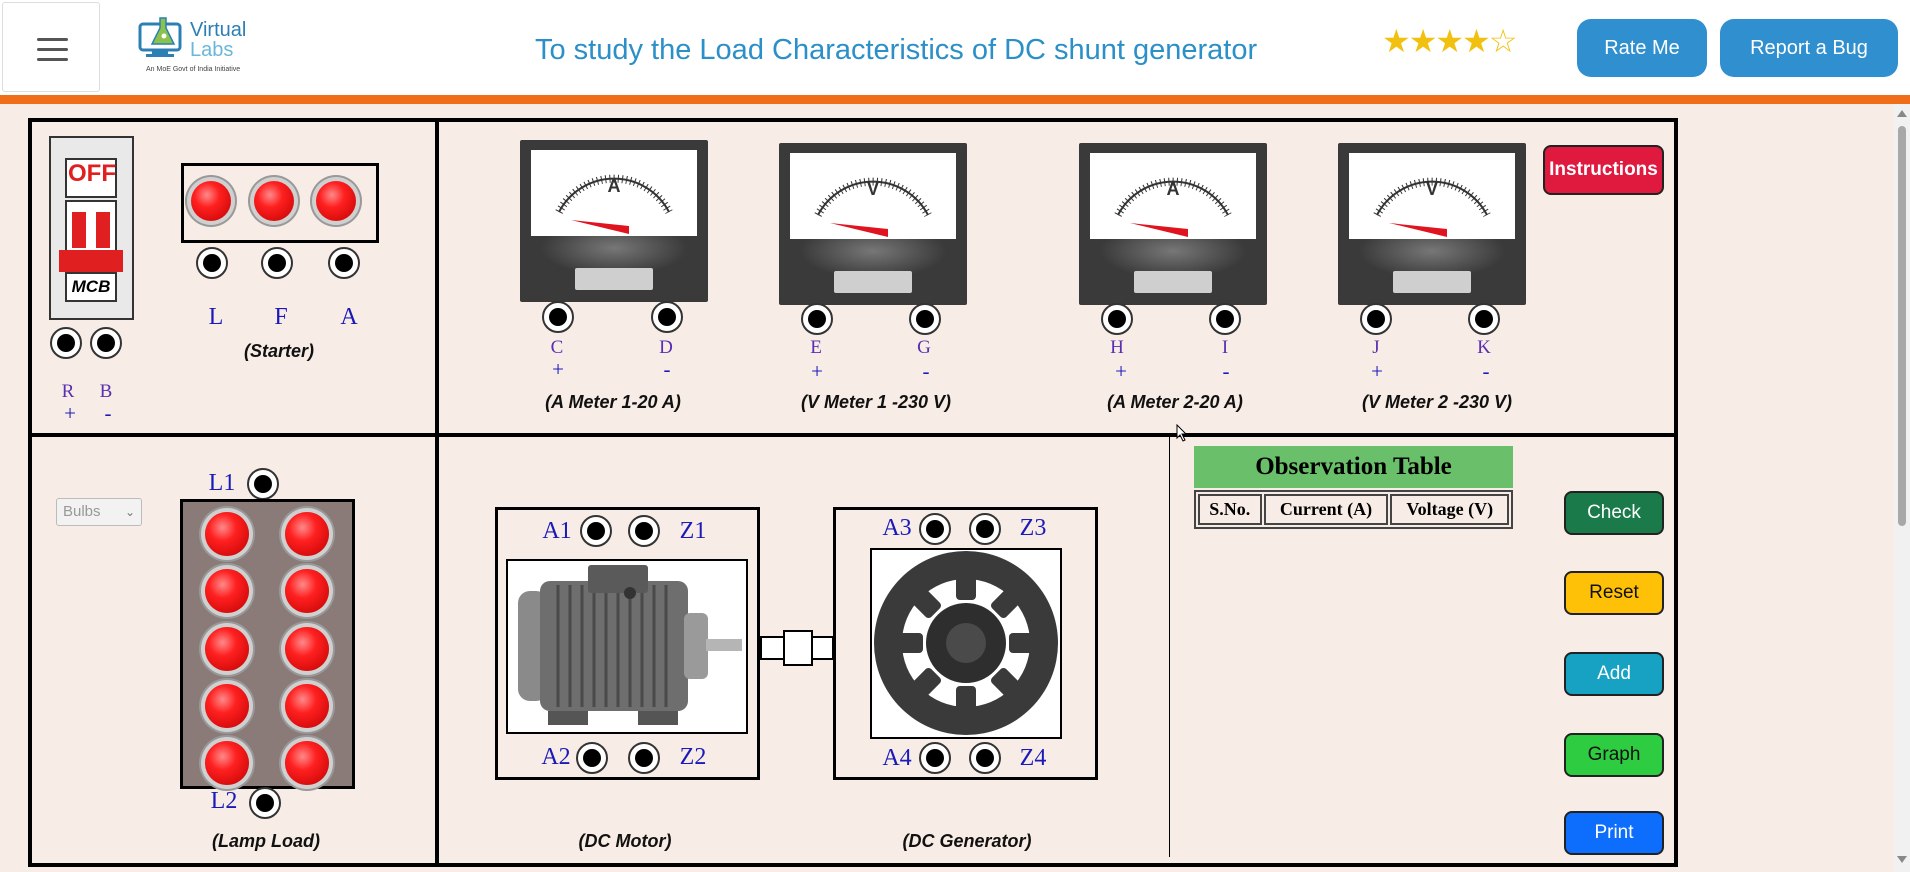 This screenshot has width=1910, height=872. I want to click on terminal-a4-label: A4, so click(897, 758).